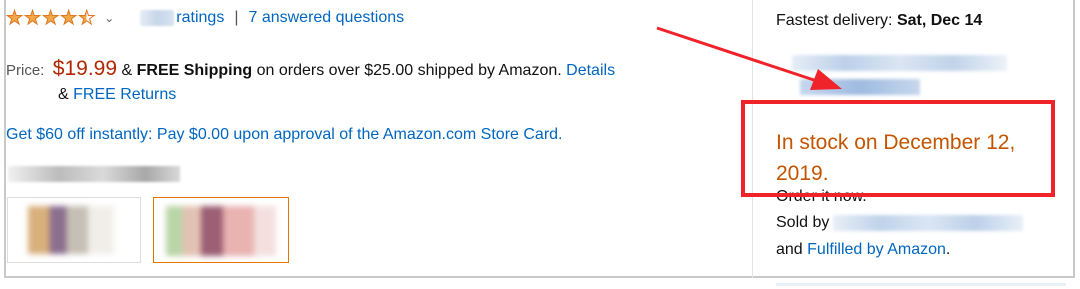 The height and width of the screenshot is (289, 1080). I want to click on returns-row: & FREE Returns, so click(117, 95).